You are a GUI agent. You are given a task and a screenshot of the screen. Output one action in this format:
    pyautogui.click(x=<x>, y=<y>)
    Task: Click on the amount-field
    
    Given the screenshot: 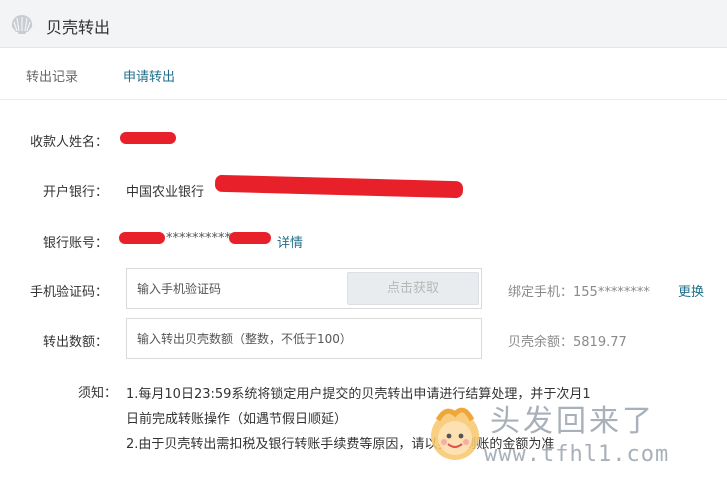 What is the action you would take?
    pyautogui.click(x=304, y=338)
    